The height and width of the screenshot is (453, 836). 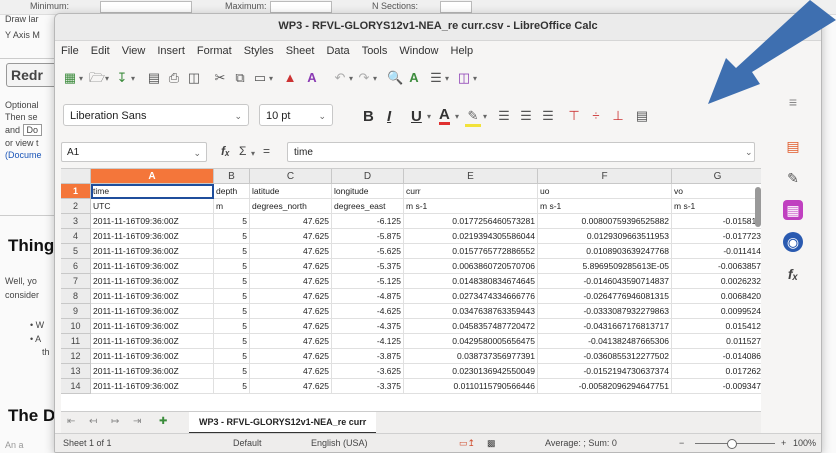 What do you see at coordinates (122, 78) in the screenshot?
I see `save-icon: ↧` at bounding box center [122, 78].